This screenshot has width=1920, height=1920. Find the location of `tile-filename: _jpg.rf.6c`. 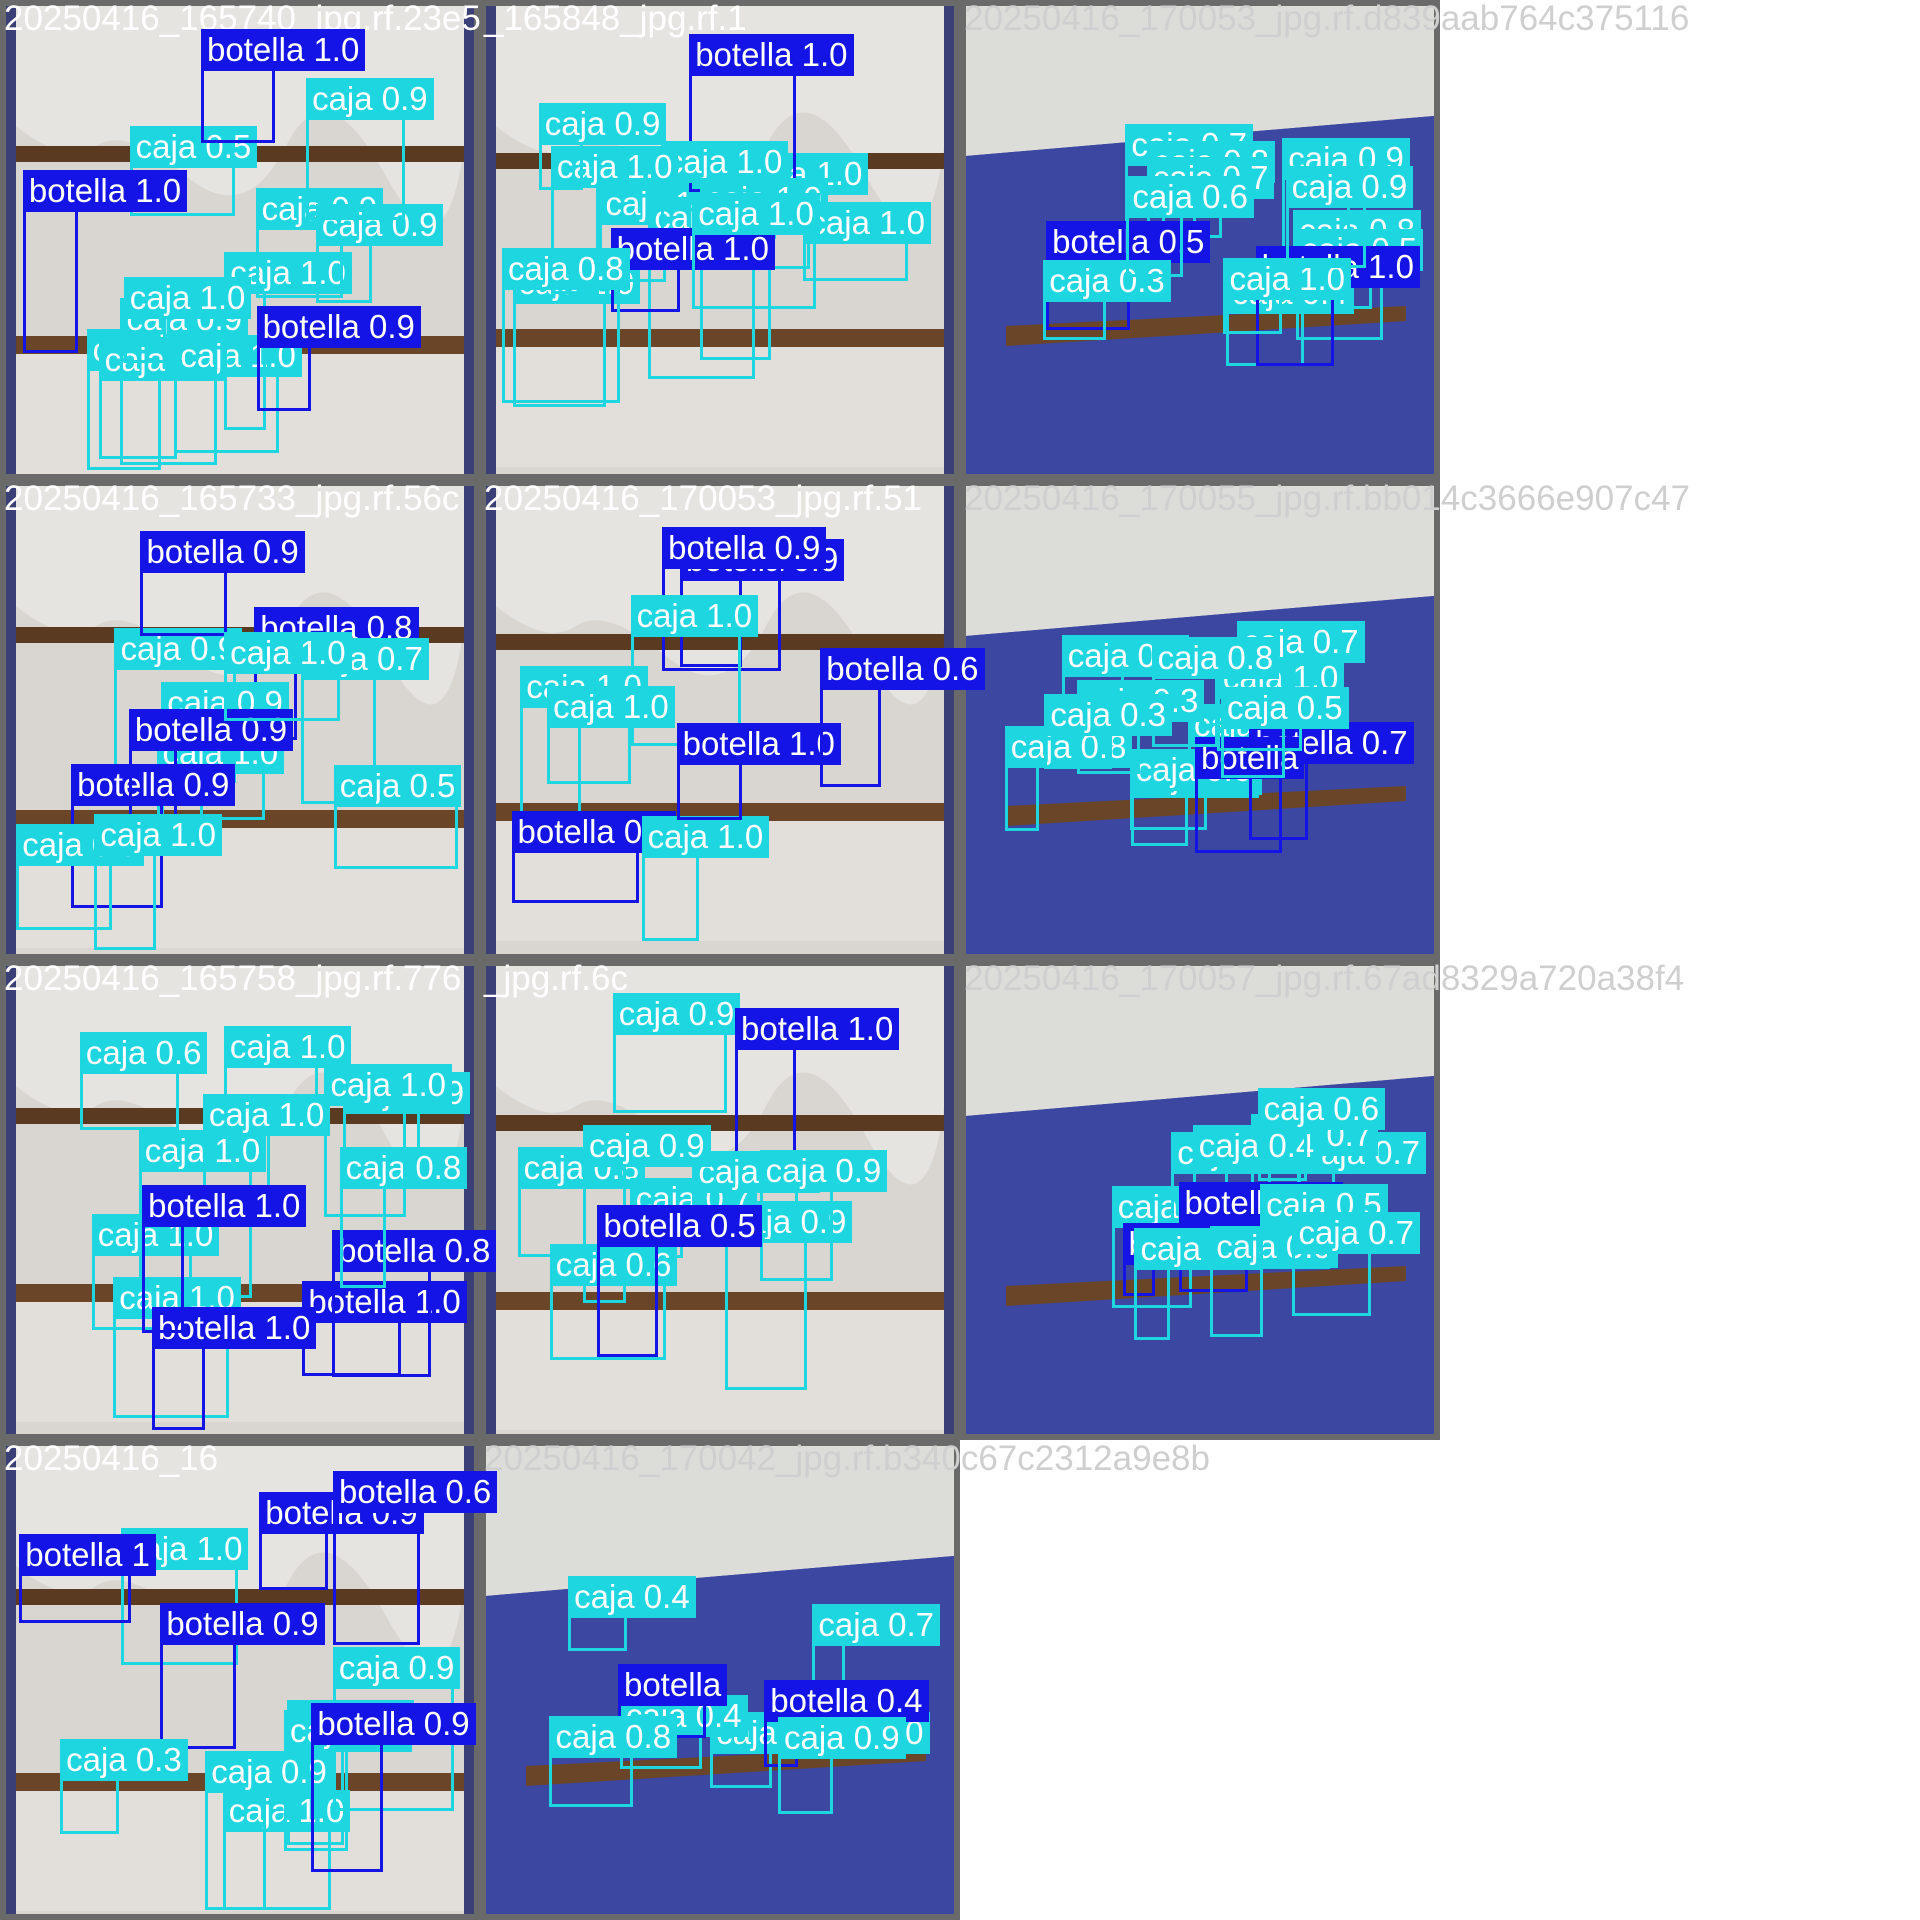

tile-filename: _jpg.rf.6c is located at coordinates (556, 978).